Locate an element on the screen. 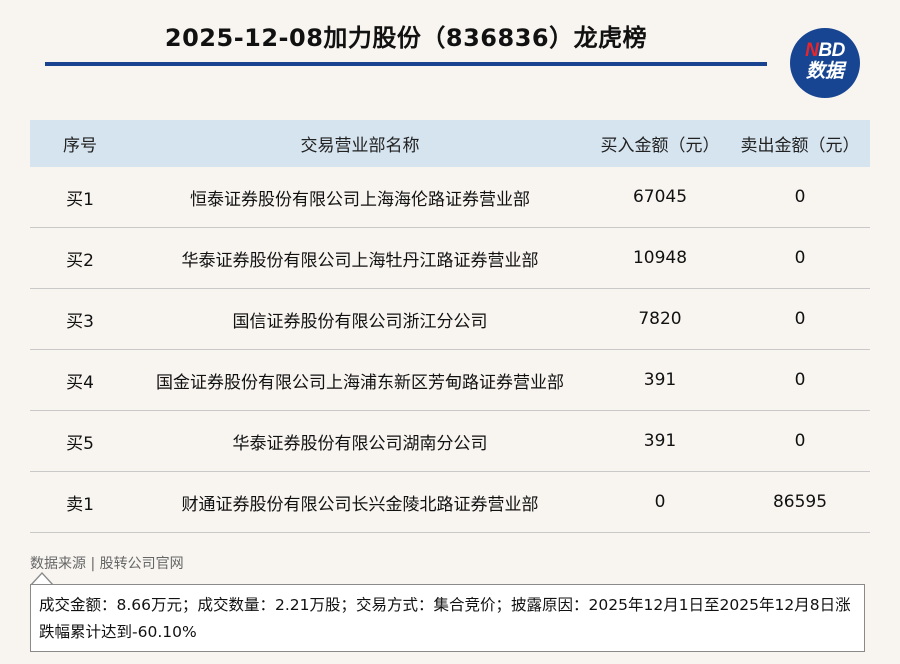  row-seq: 买1 is located at coordinates (80, 197).